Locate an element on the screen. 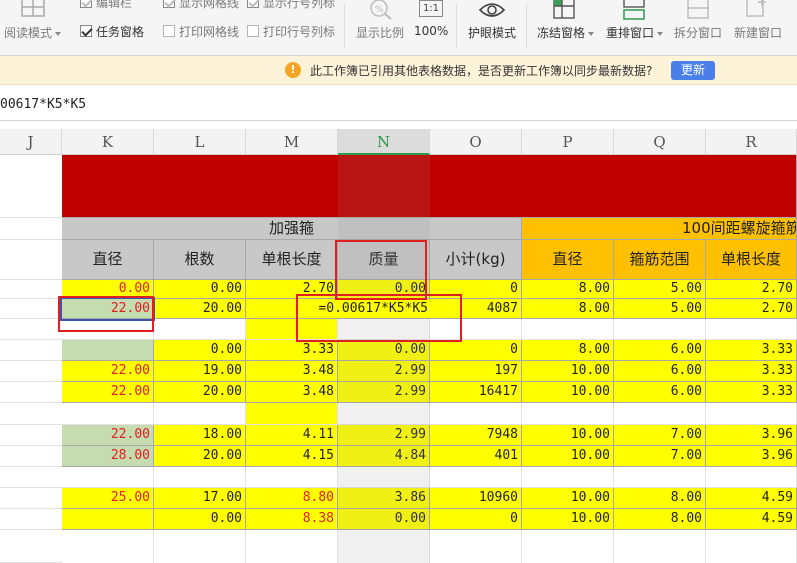 The width and height of the screenshot is (797, 563). column-header-n: N is located at coordinates (384, 142).